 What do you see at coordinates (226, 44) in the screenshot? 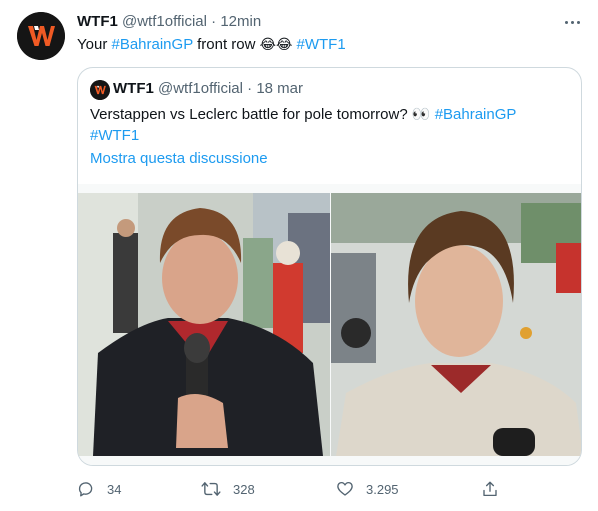
I see `tweet-text-middle: front row` at bounding box center [226, 44].